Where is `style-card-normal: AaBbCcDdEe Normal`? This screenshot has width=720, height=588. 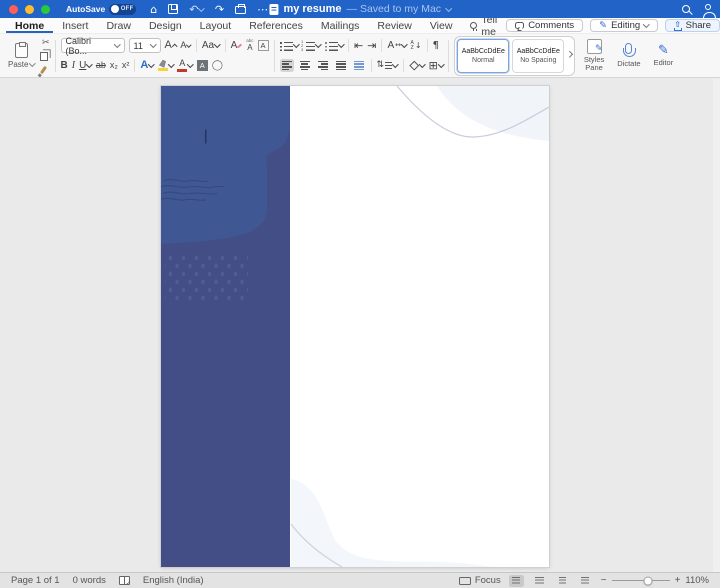
style-card-normal: AaBbCcDdEe Normal is located at coordinates (483, 55).